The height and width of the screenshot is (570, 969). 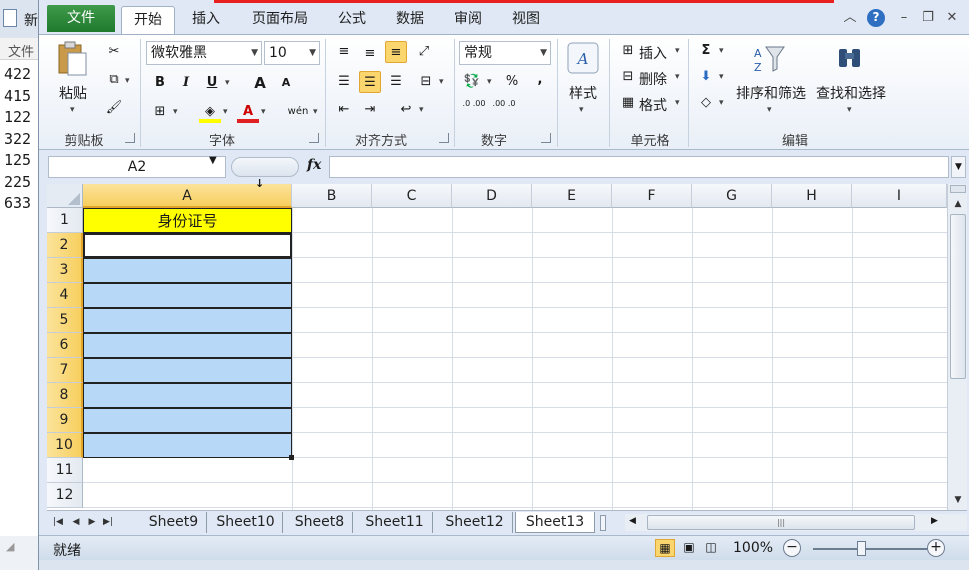 I want to click on scroll-right-icon: ▶, so click(x=934, y=521).